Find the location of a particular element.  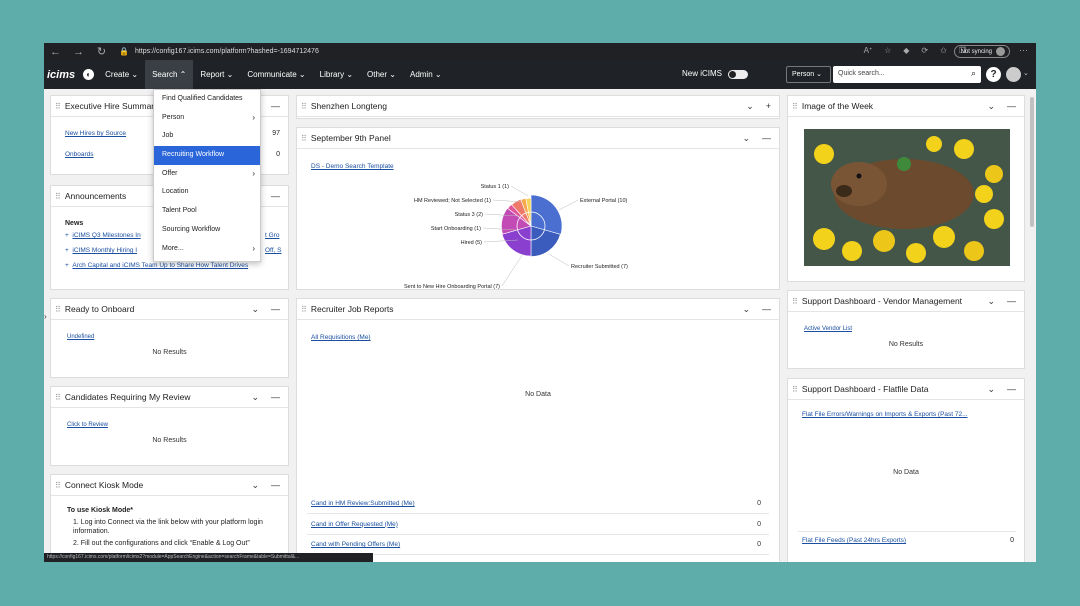

back-icon: ← is located at coordinates (55, 52).